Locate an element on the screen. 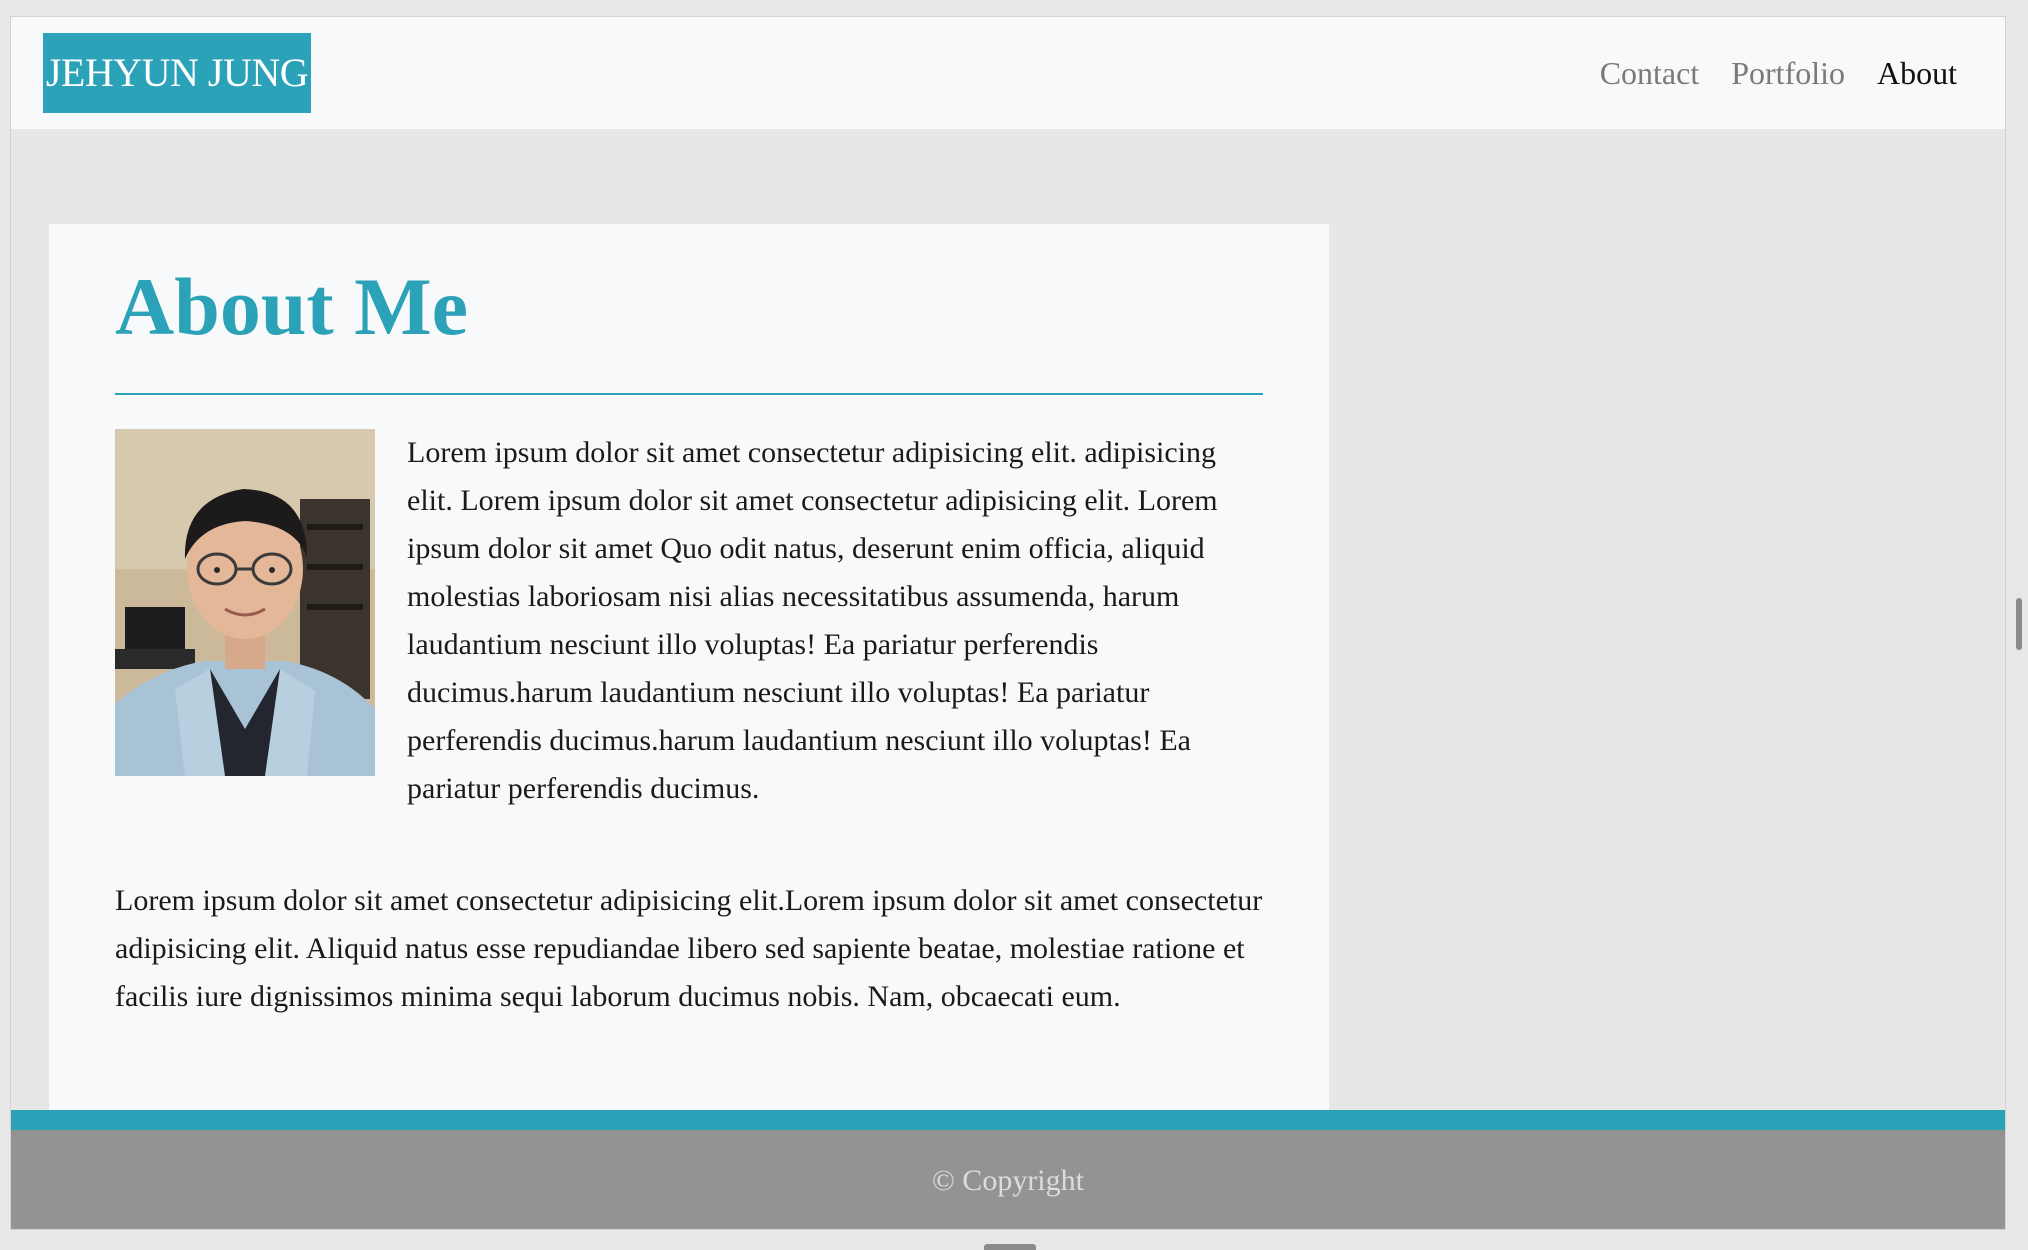  title-divider is located at coordinates (689, 394).